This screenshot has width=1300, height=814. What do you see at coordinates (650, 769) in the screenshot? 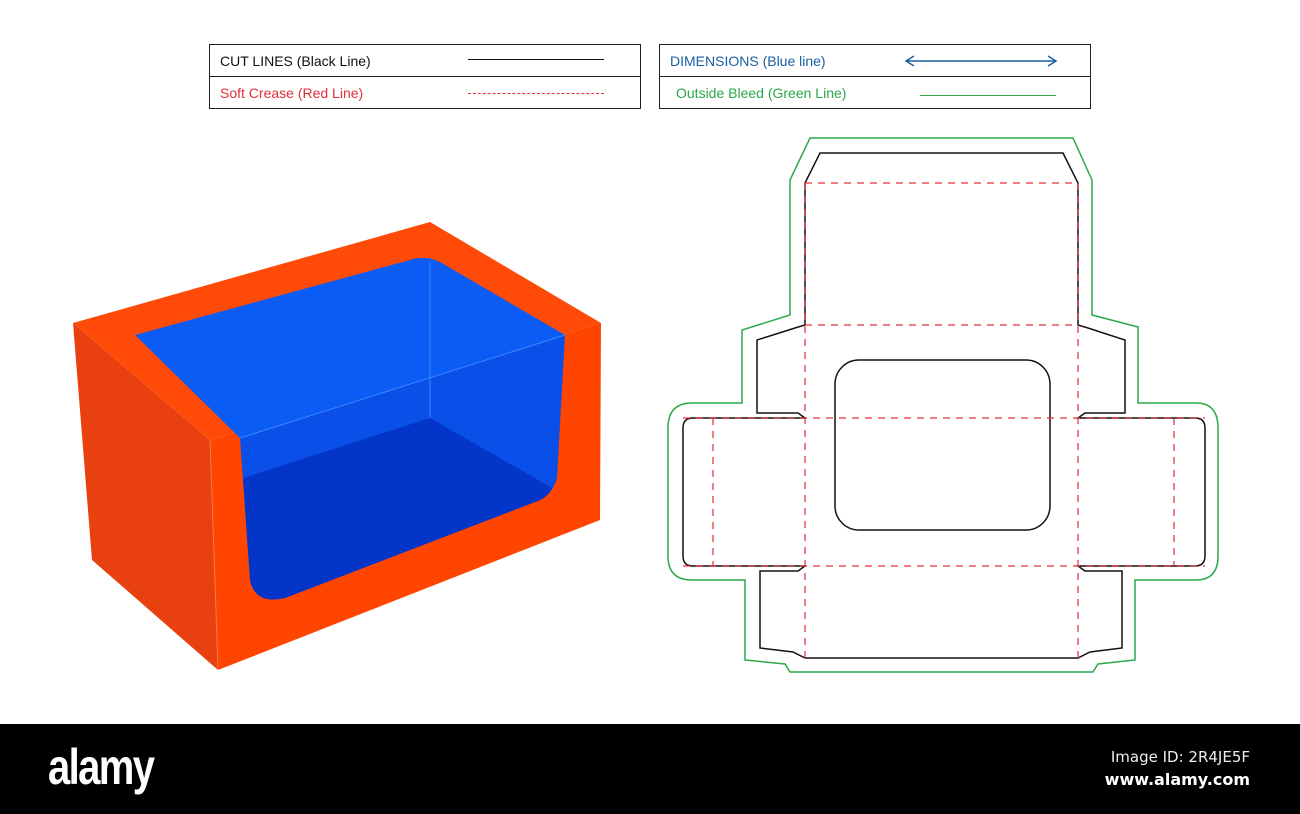
I see `footer-bar: alamy Image ID: 2R4JE5F www.alamy.com` at bounding box center [650, 769].